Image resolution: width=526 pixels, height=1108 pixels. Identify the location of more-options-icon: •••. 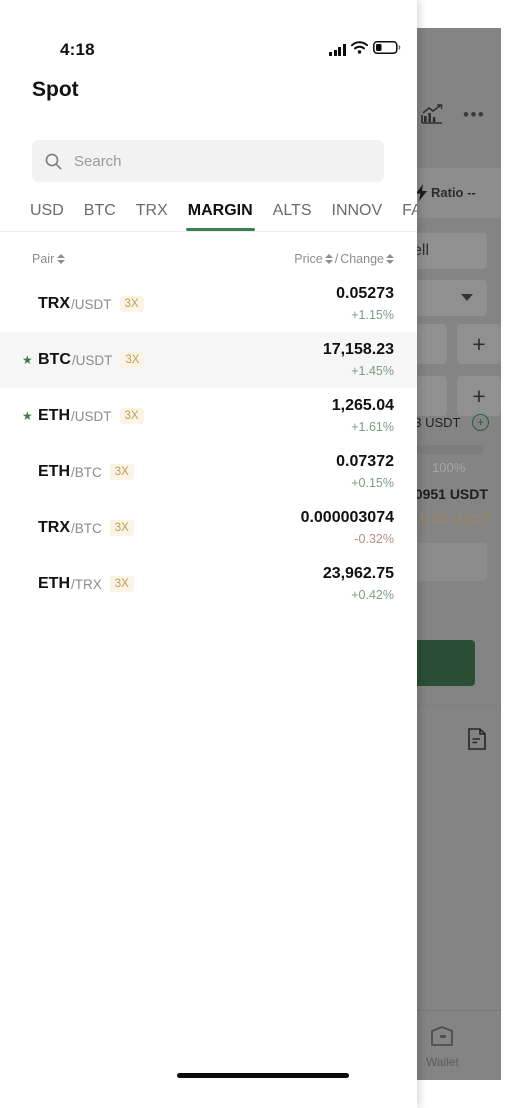
(474, 114).